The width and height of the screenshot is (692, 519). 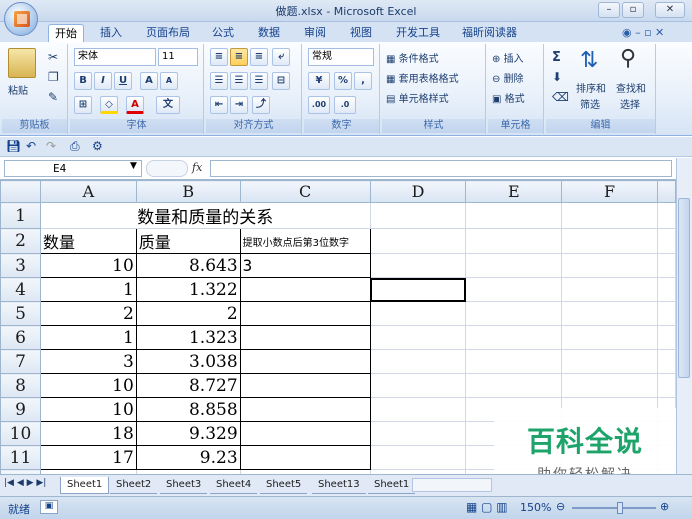 What do you see at coordinates (184, 485) in the screenshot?
I see `sheet-tab-3: Sheet3` at bounding box center [184, 485].